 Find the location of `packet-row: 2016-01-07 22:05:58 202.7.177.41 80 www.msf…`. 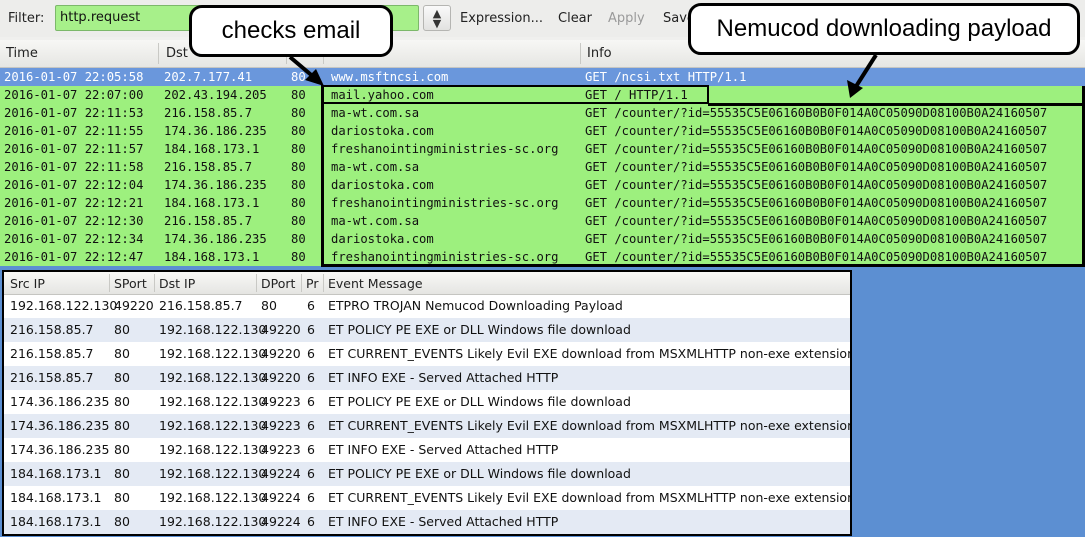

packet-row: 2016-01-07 22:05:58 202.7.177.41 80 www.msf… is located at coordinates (542, 77).